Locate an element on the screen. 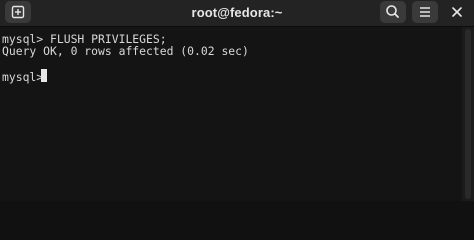  scrollbar is located at coordinates (468, 114).